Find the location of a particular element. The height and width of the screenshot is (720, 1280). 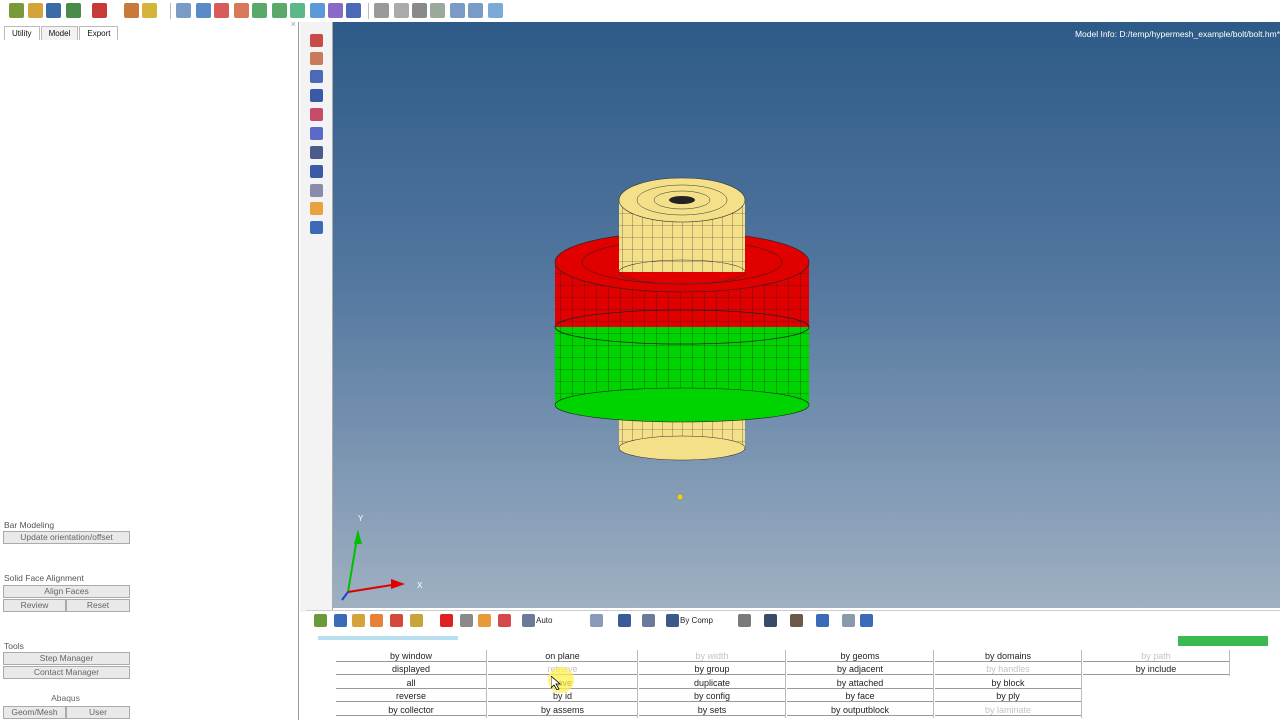

step-manager-button: Step Manager is located at coordinates (66, 658).